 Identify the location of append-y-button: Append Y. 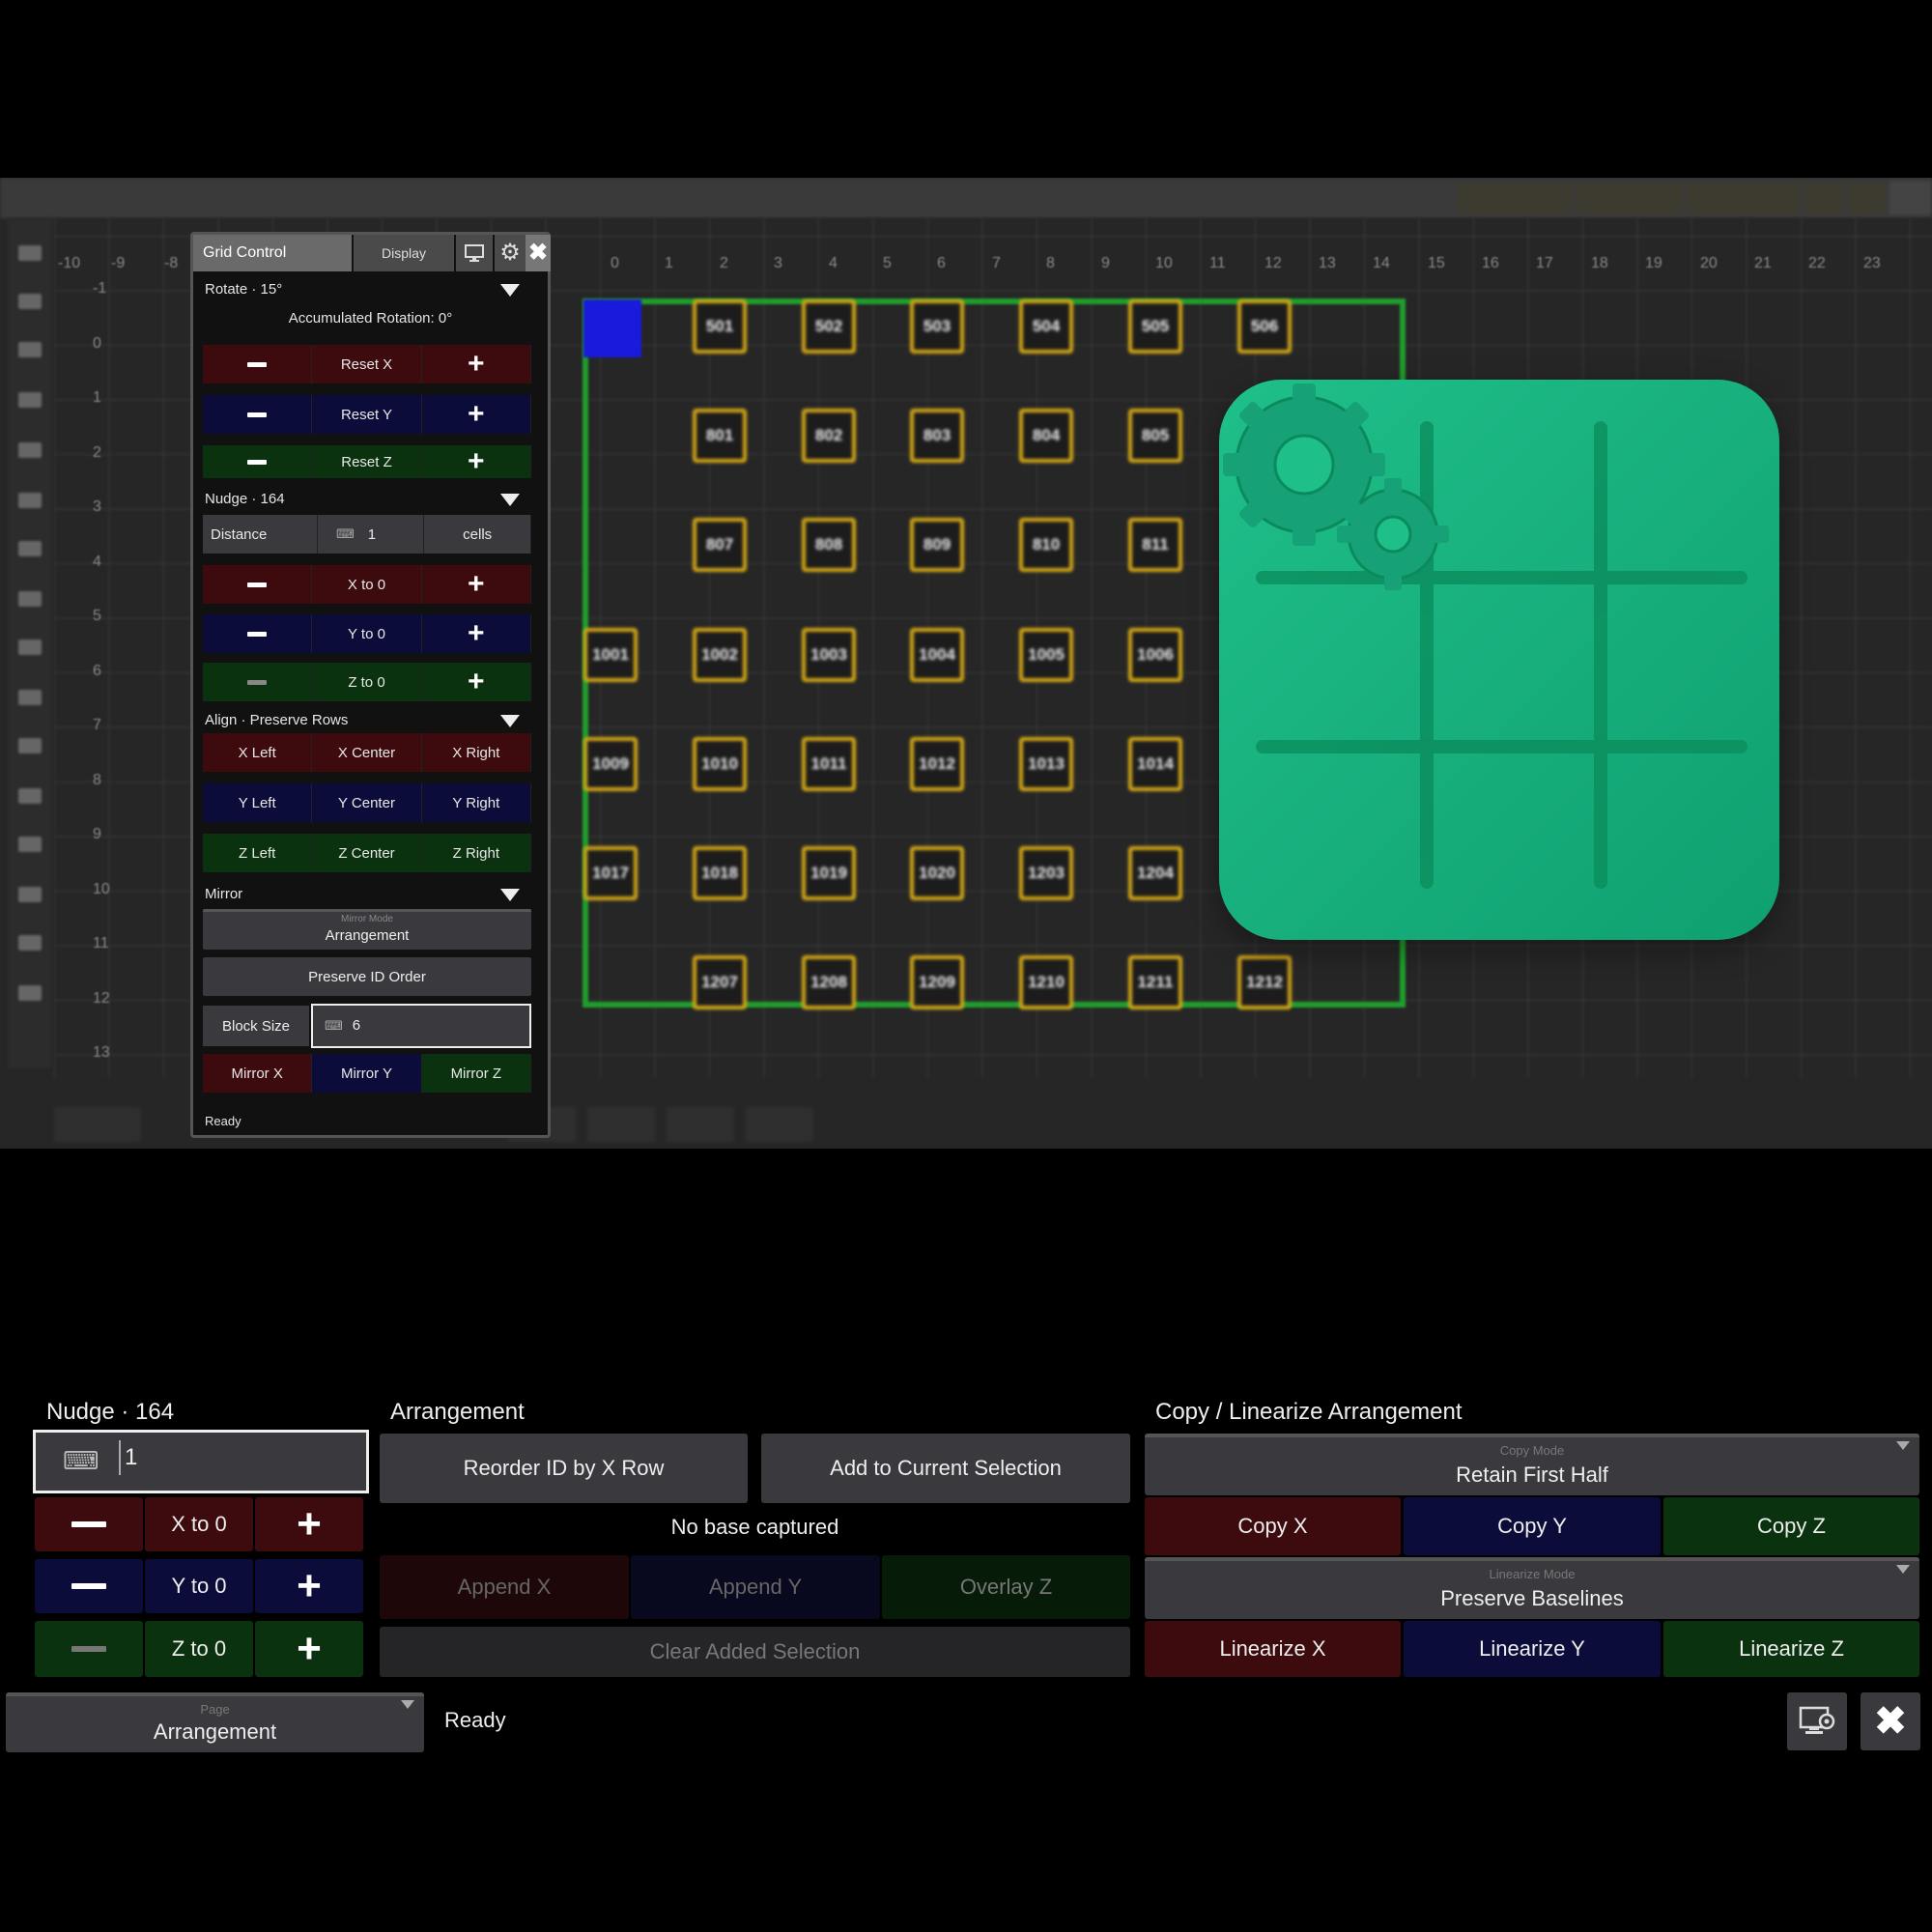
(755, 1587).